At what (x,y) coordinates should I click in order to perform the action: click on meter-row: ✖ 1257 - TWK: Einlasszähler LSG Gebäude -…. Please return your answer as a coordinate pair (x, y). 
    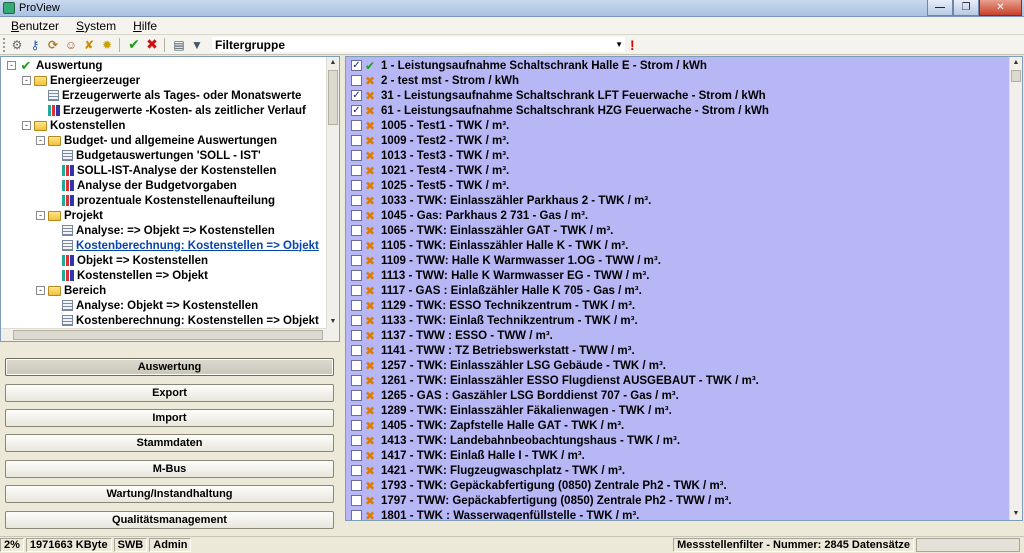
    Looking at the image, I should click on (508, 365).